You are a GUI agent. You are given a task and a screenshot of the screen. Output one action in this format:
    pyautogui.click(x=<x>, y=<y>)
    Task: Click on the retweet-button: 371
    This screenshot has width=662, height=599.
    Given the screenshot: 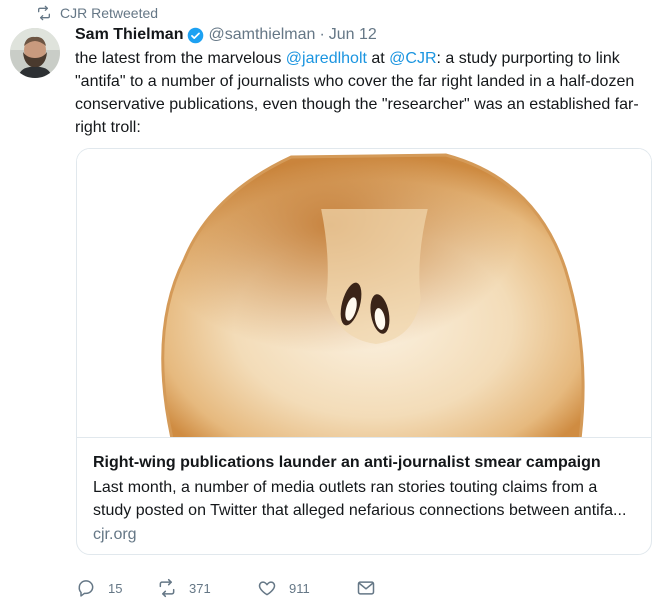 What is the action you would take?
    pyautogui.click(x=207, y=588)
    